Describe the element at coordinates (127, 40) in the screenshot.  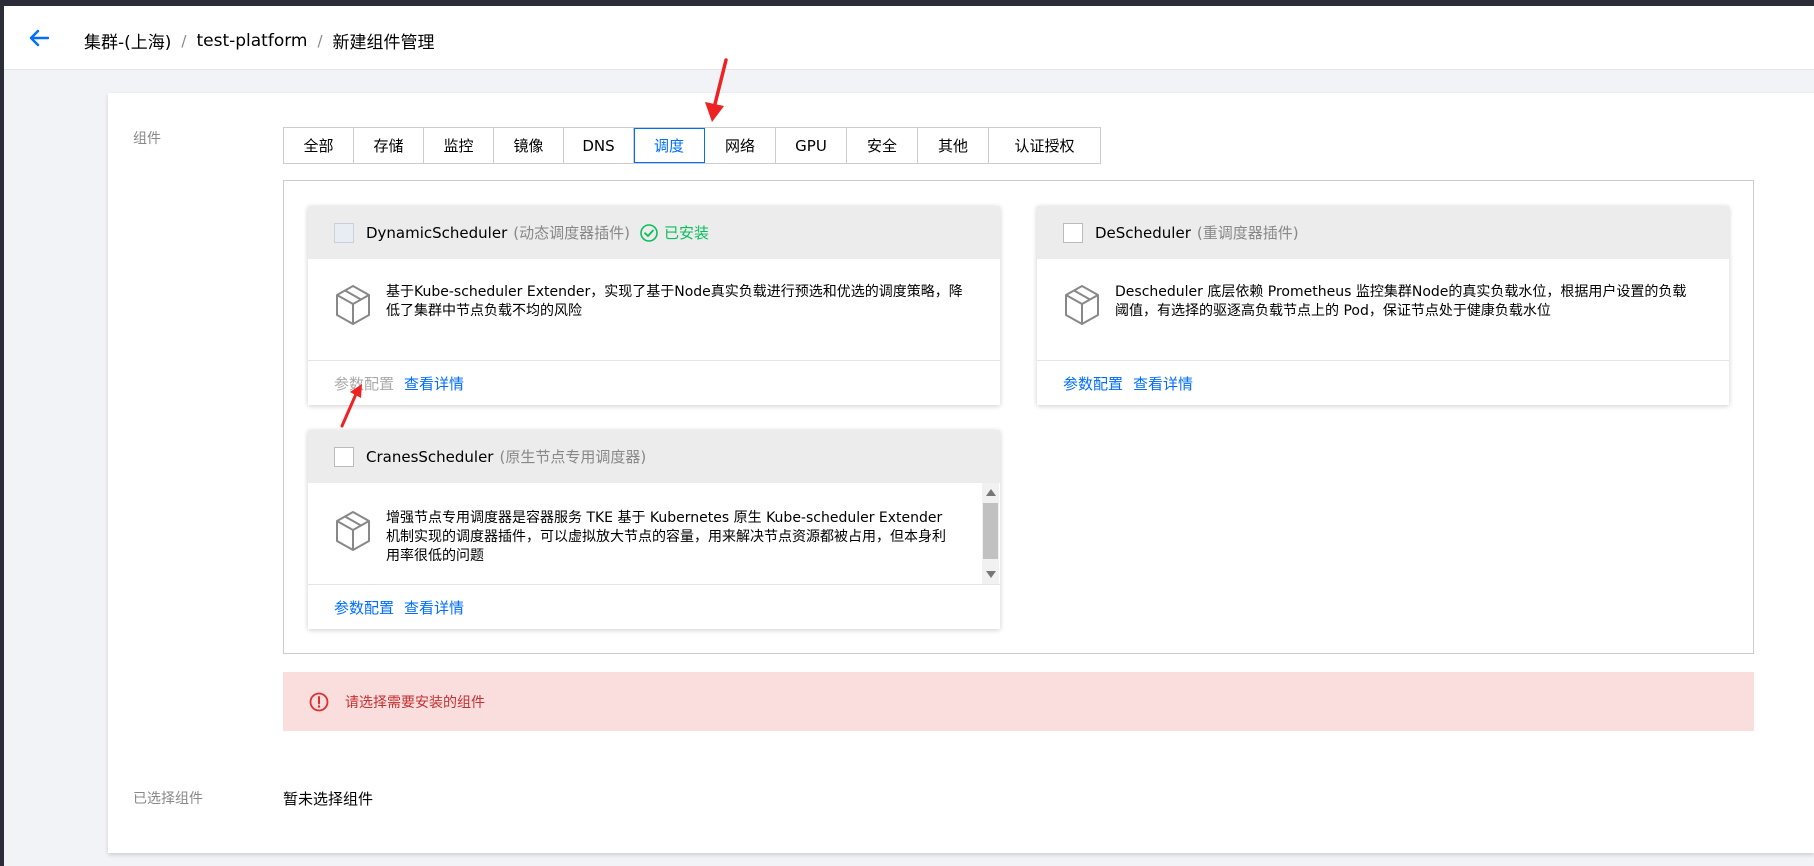
I see `breadcrumb-cluster: 集群-(上海)` at that location.